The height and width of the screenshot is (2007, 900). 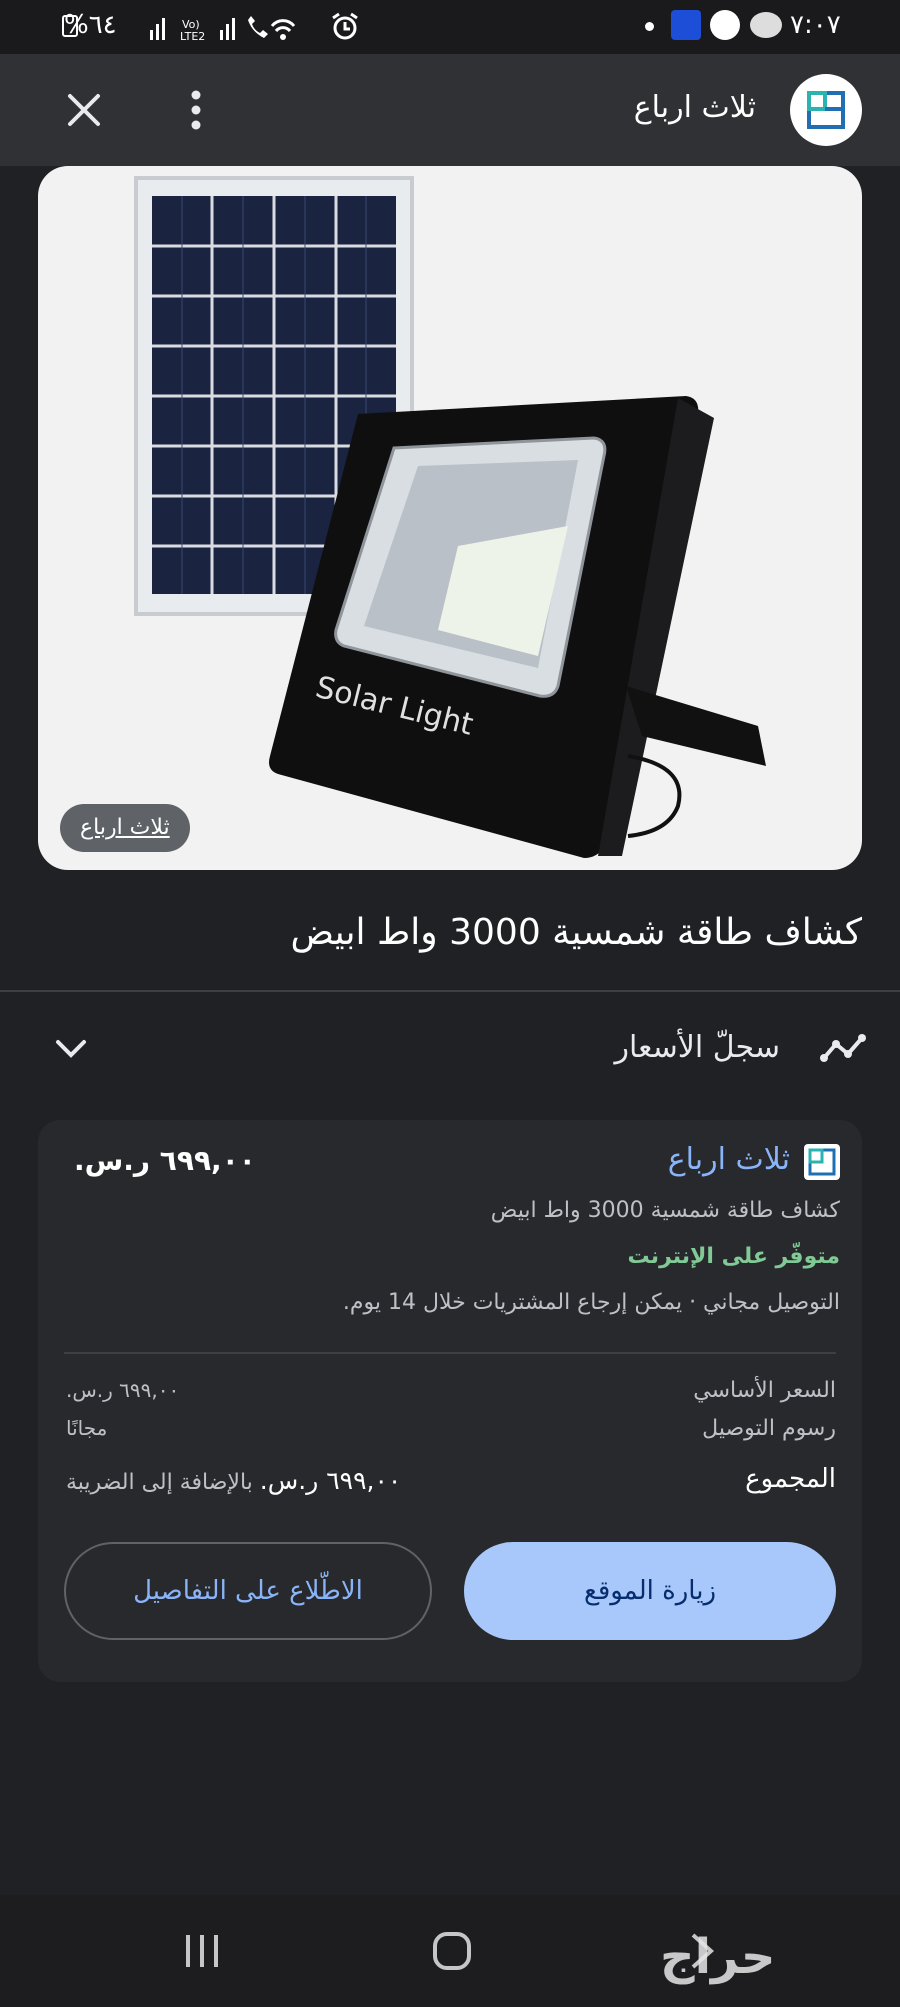 What do you see at coordinates (159, 1482) in the screenshot?
I see `tax-note: بالإضافة إلى الضريبة` at bounding box center [159, 1482].